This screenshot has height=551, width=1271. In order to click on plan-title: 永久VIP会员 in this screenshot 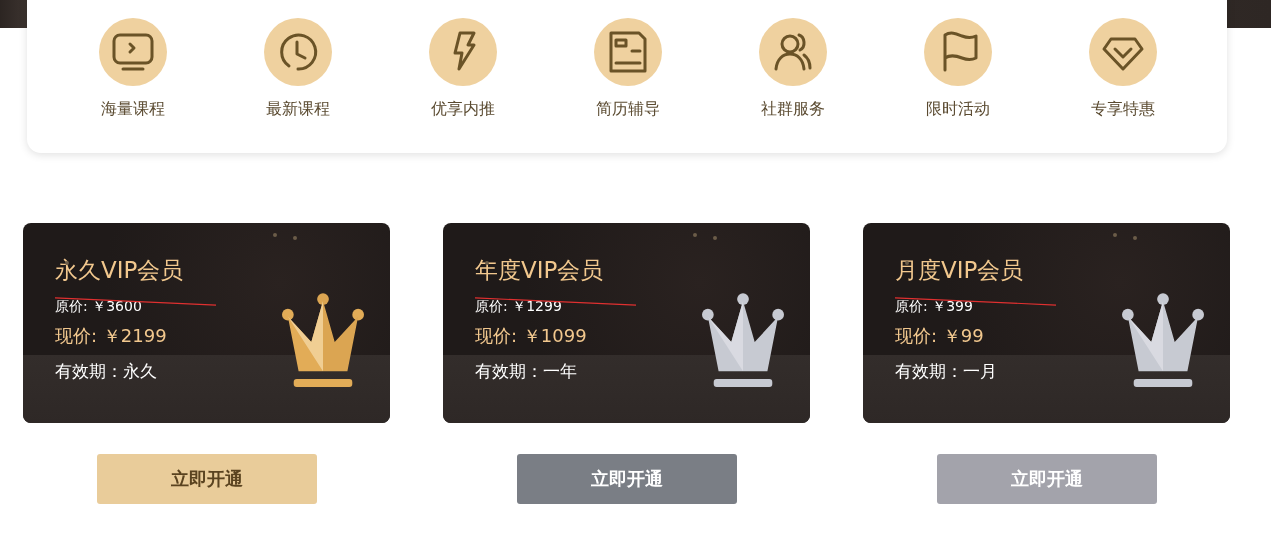, I will do `click(119, 270)`.